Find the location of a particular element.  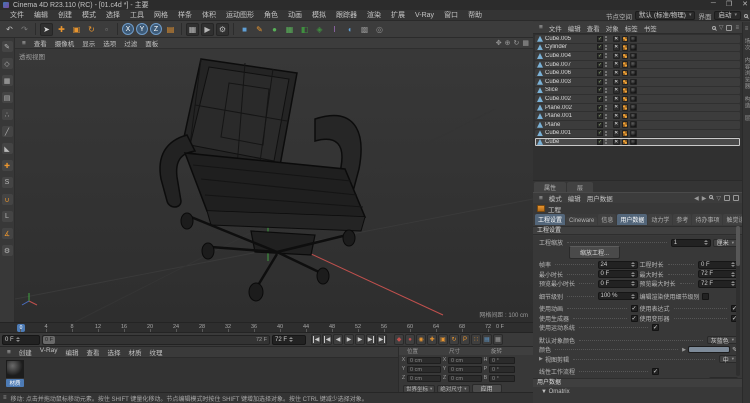

prev-key-button: ◀ is located at coordinates (327, 339).